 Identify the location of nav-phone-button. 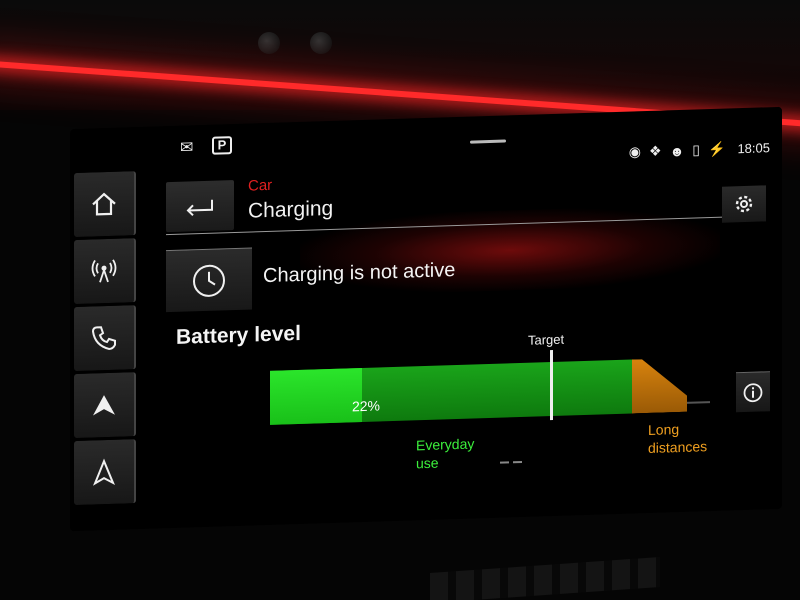
(105, 338).